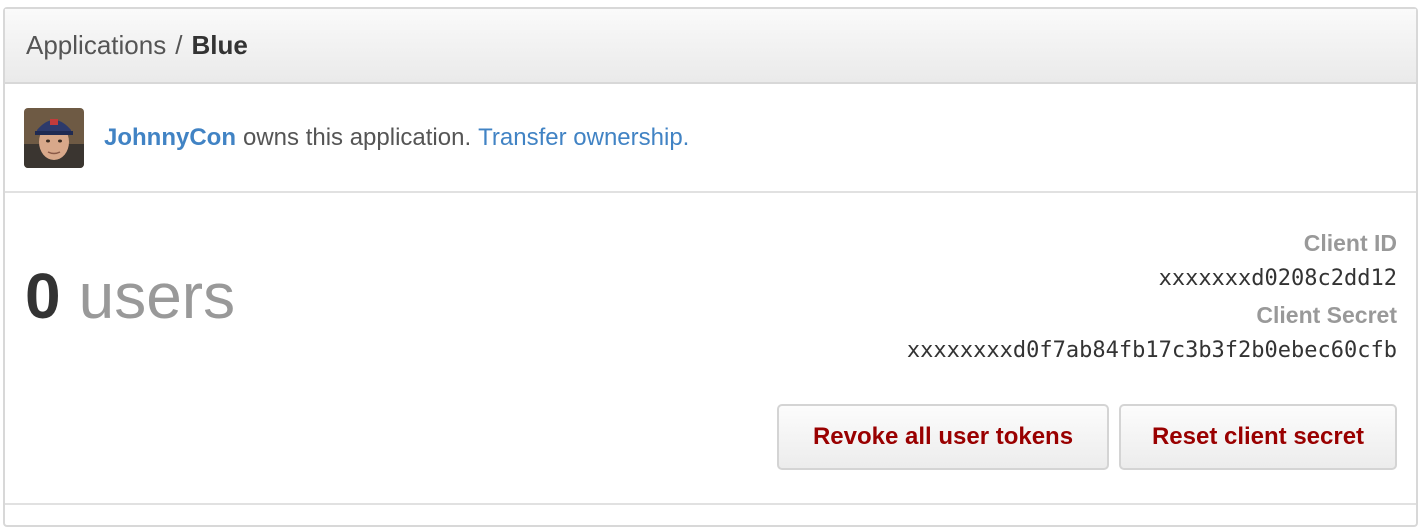  What do you see at coordinates (43, 296) in the screenshot?
I see `user-count-number: 0` at bounding box center [43, 296].